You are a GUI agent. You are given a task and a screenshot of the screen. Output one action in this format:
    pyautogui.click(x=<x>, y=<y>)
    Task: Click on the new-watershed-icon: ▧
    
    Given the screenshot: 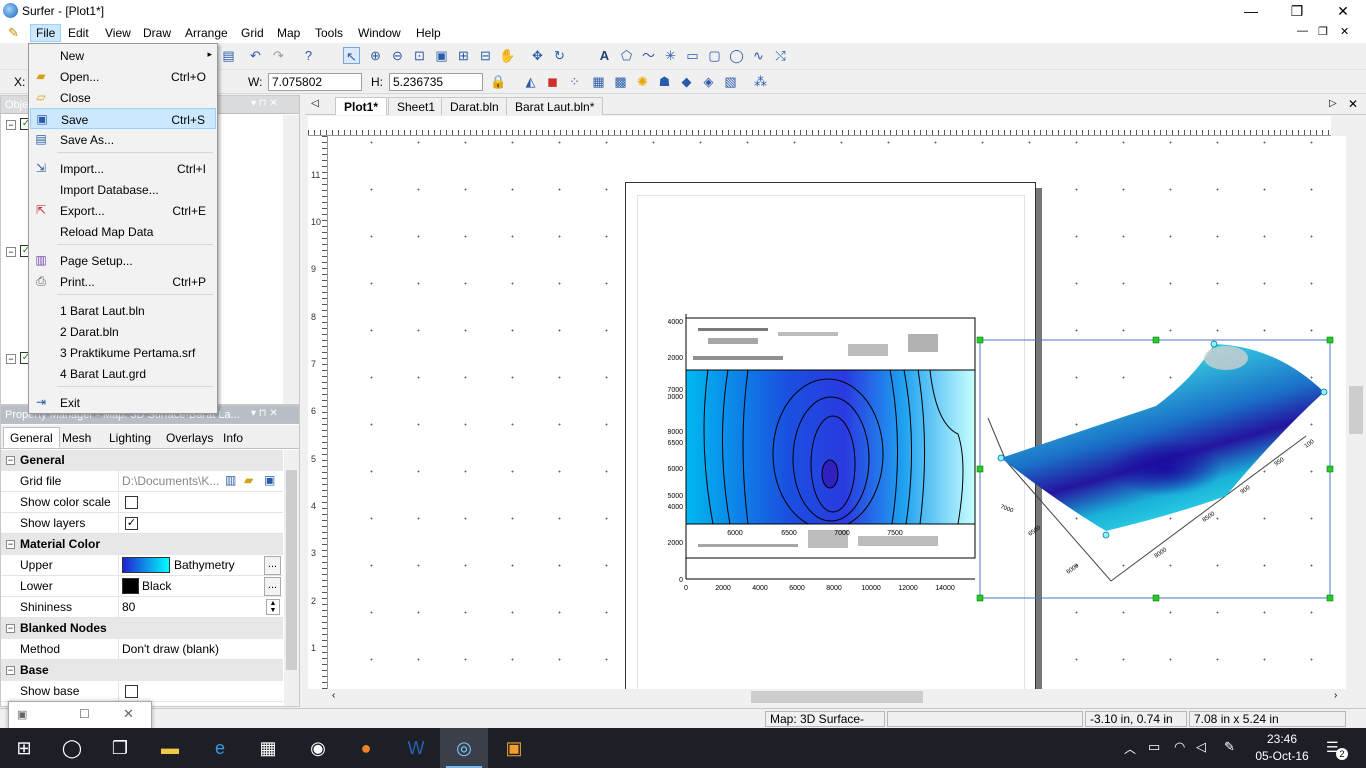 What is the action you would take?
    pyautogui.click(x=730, y=81)
    